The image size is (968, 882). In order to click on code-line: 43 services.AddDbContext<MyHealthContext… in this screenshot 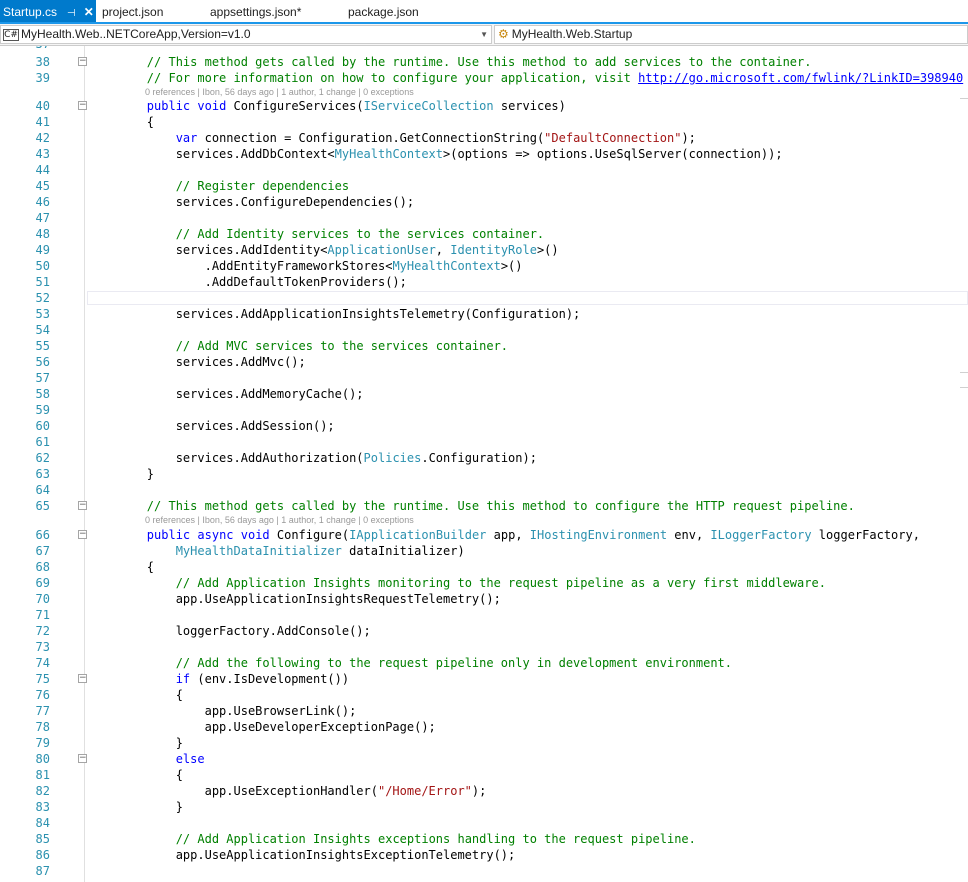, I will do `click(484, 154)`.